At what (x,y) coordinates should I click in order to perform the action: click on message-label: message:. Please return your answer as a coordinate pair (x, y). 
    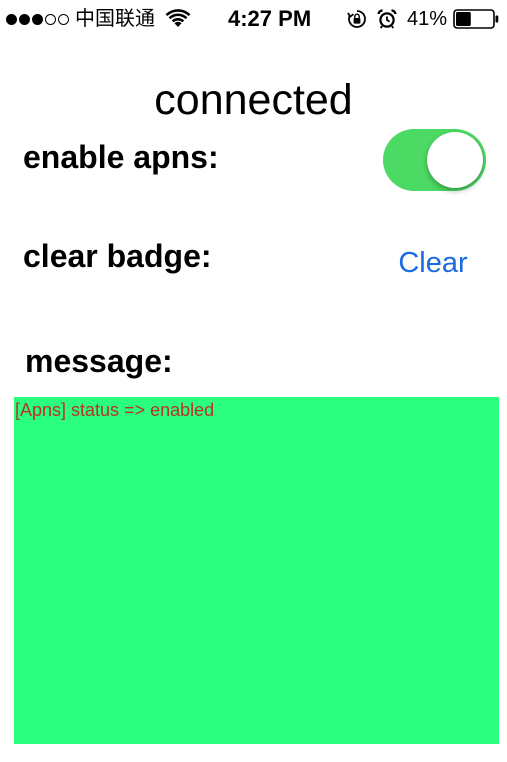
    Looking at the image, I should click on (99, 361).